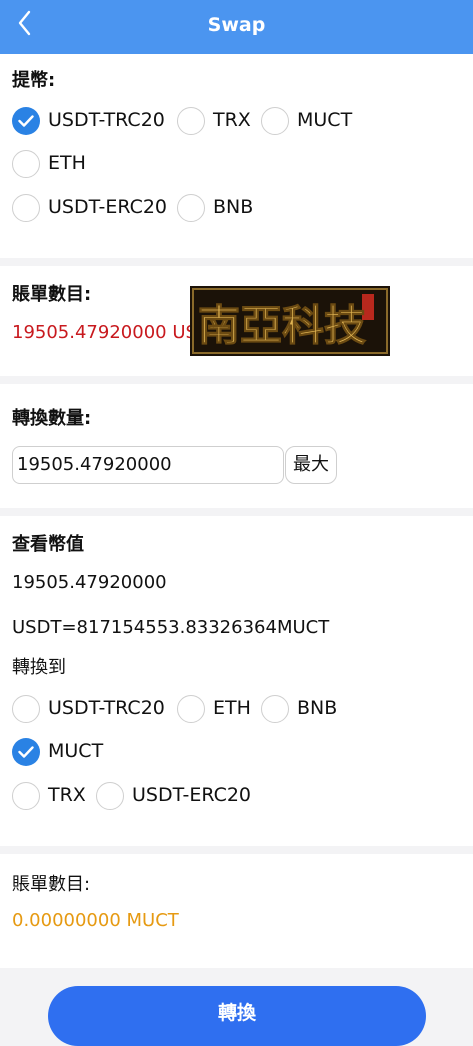  Describe the element at coordinates (39, 667) in the screenshot. I see `convert-to-label: 轉換到` at that location.